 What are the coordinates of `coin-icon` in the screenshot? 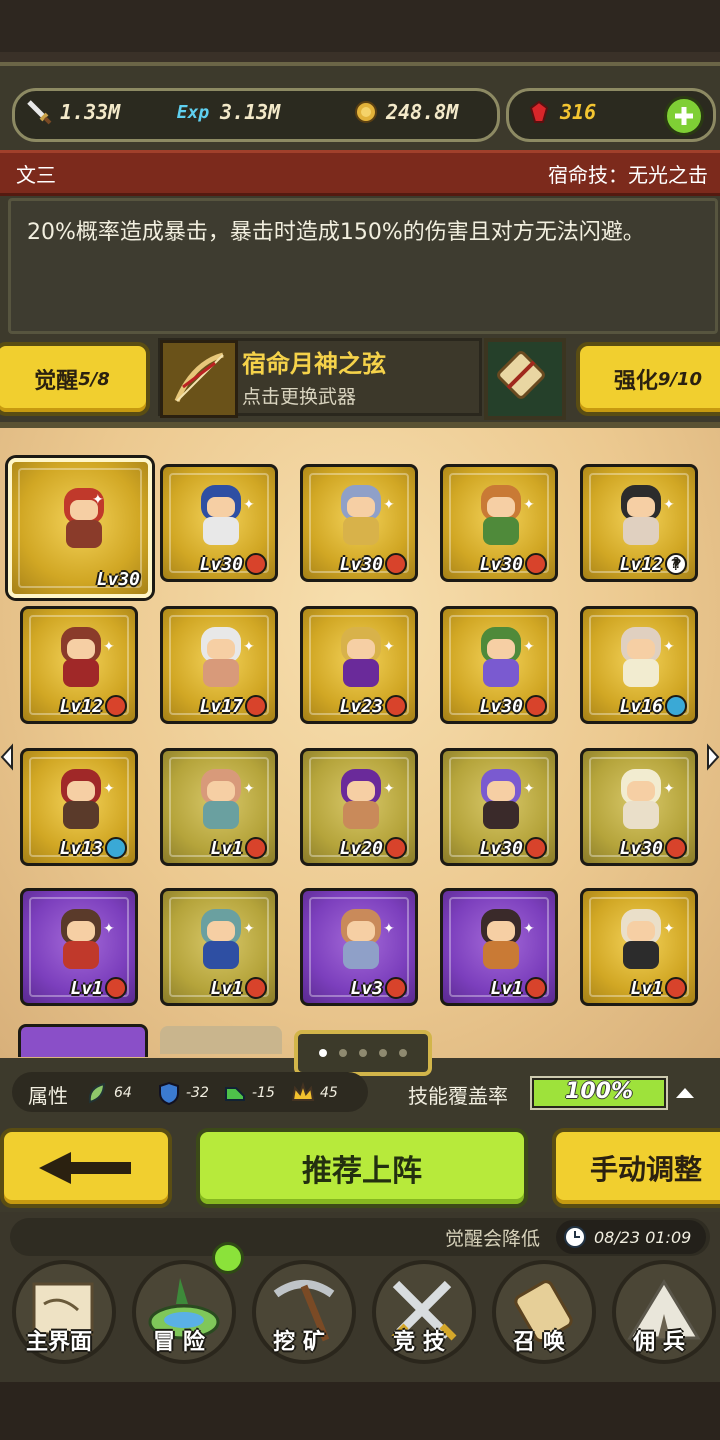 It's located at (365, 112).